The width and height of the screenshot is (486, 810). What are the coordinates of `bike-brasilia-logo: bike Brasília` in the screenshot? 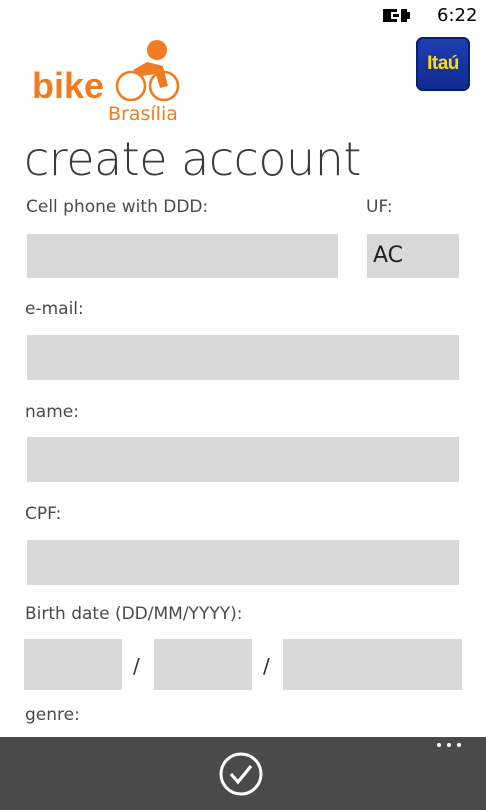 It's located at (106, 82).